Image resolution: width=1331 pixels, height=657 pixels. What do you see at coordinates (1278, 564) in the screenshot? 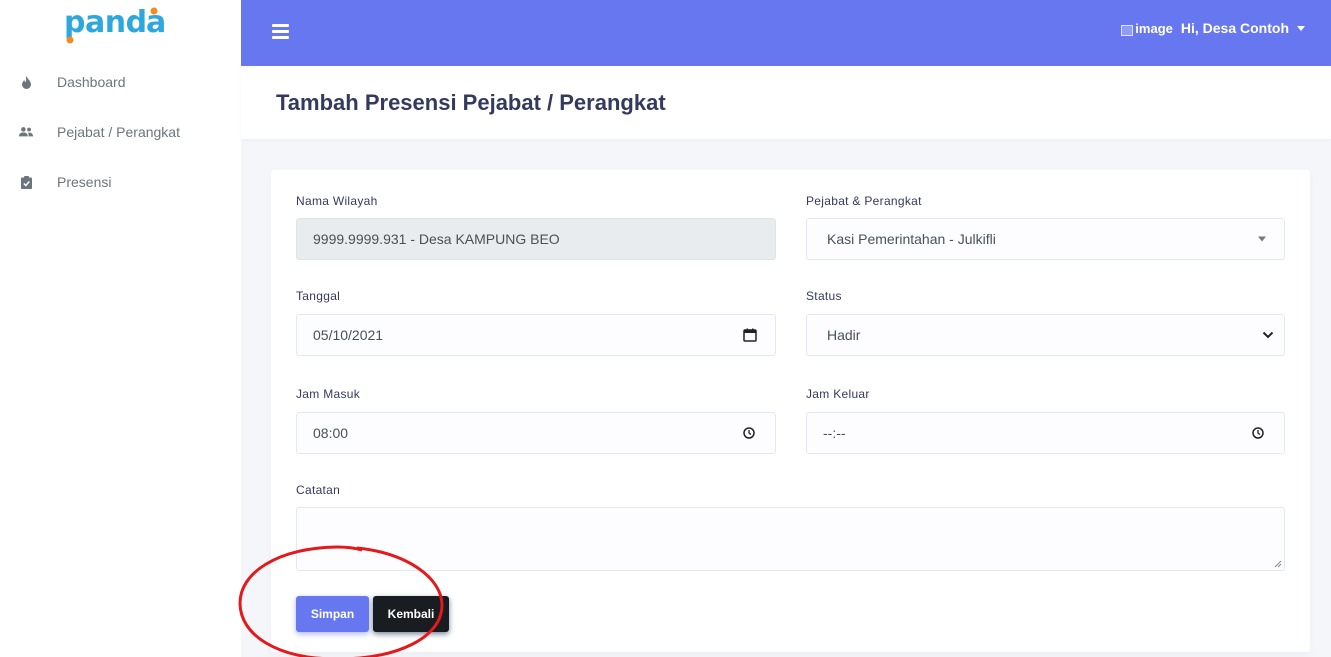
I see `resize-handle-icon` at bounding box center [1278, 564].